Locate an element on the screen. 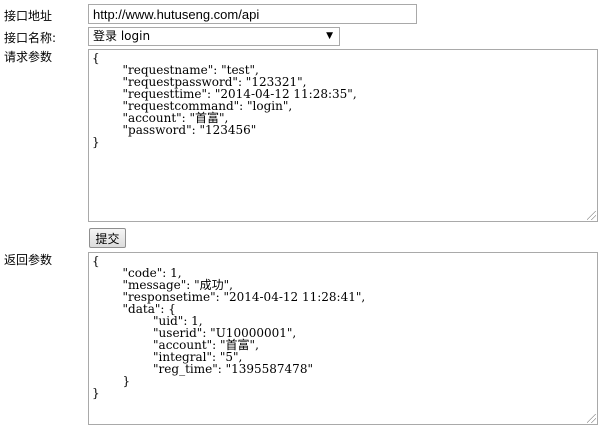 The width and height of the screenshot is (600, 428). request-params-label: 请求参数 is located at coordinates (28, 57).